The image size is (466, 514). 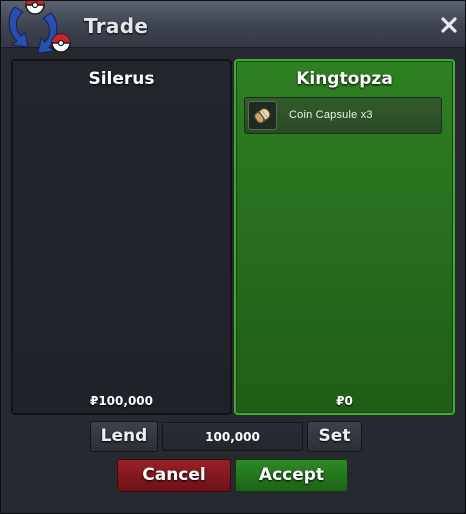 I want to click on money-offer-self: ₽100,000, so click(x=121, y=401).